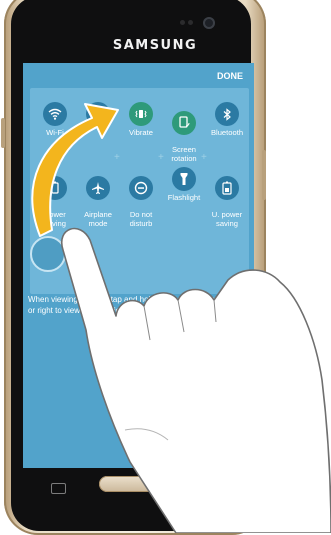  What do you see at coordinates (55, 114) in the screenshot?
I see `wifi-icon` at bounding box center [55, 114].